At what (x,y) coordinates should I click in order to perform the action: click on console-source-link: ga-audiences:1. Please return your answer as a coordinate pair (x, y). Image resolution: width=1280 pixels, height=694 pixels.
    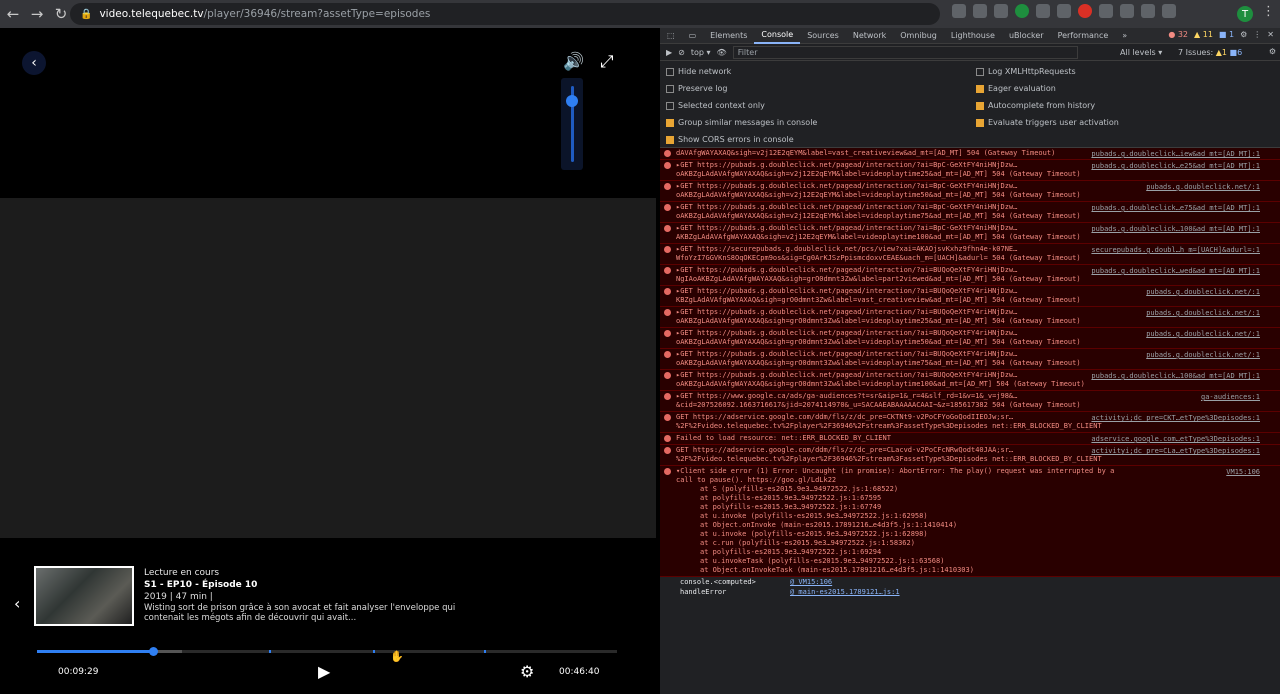
    Looking at the image, I should click on (1230, 397).